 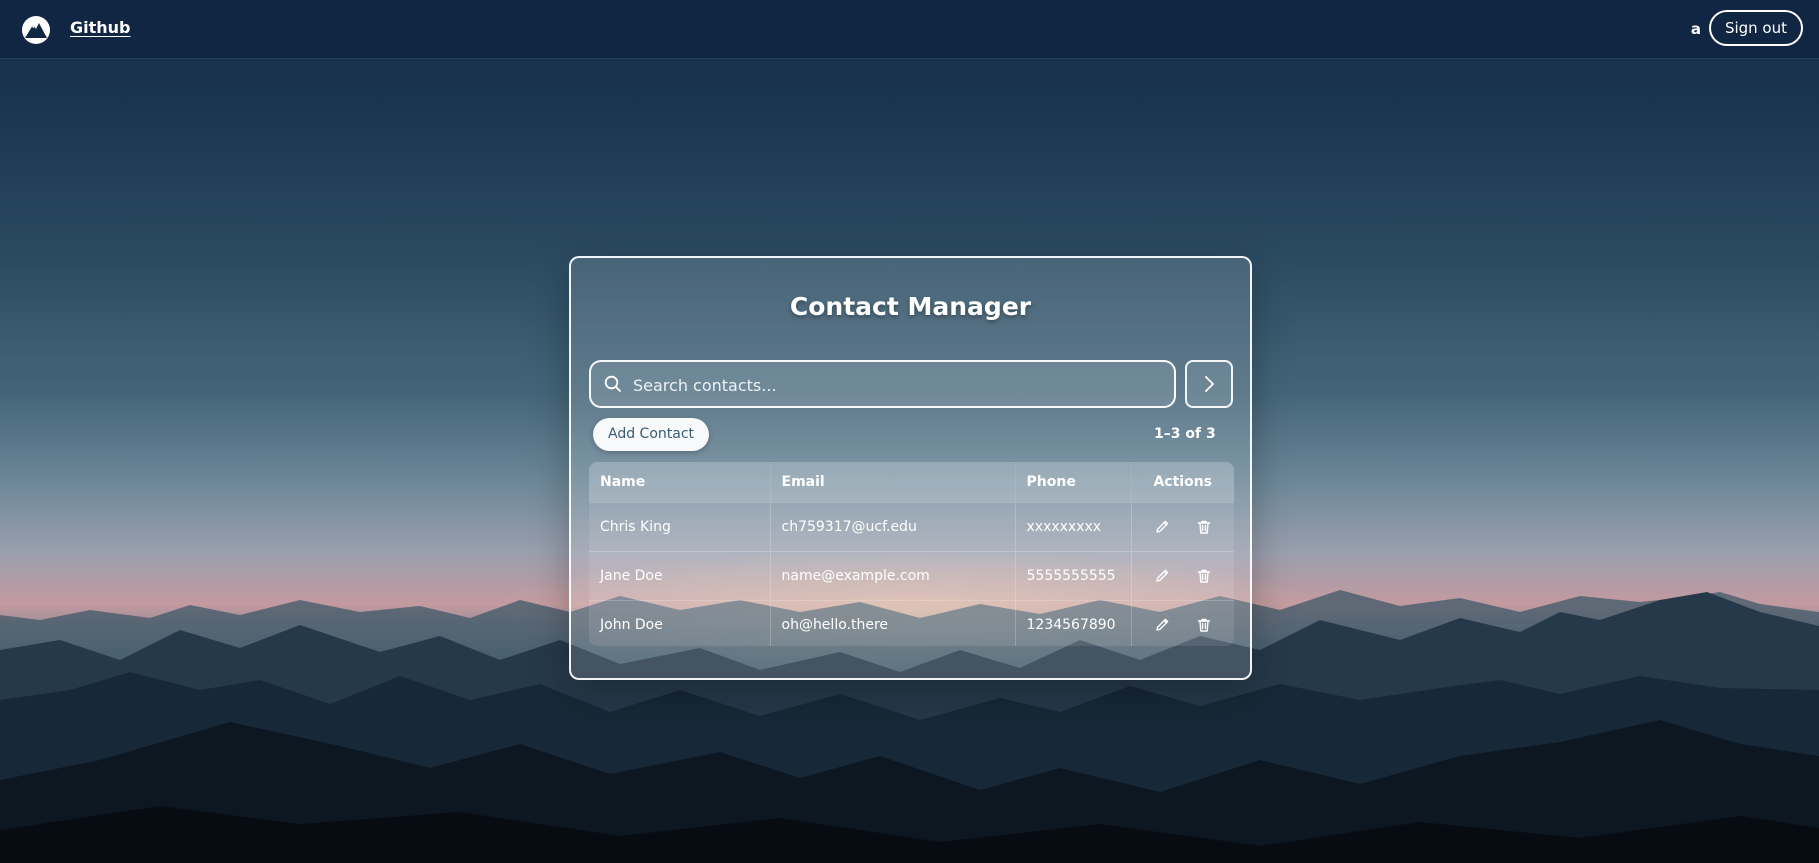 I want to click on contact-name-cell: Jane Doe, so click(x=680, y=576).